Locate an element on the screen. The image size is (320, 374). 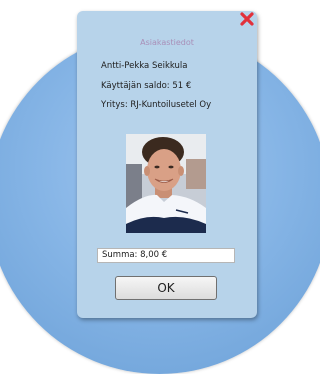
close-icon is located at coordinates (247, 19).